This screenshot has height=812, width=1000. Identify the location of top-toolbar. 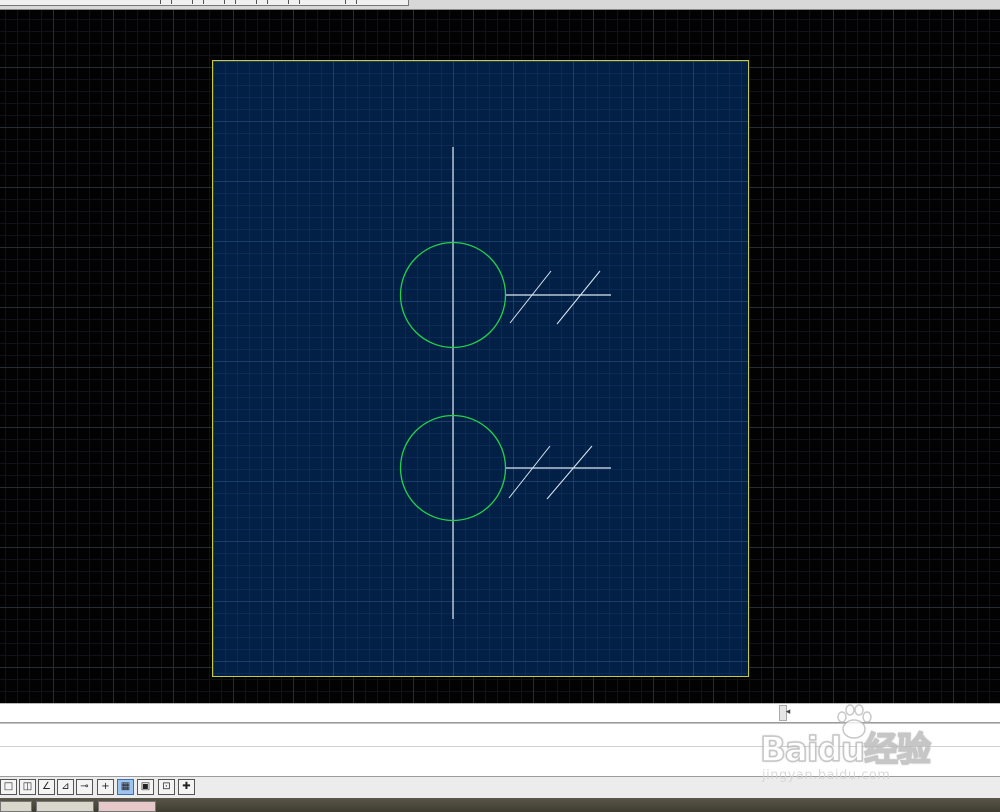
(500, 5).